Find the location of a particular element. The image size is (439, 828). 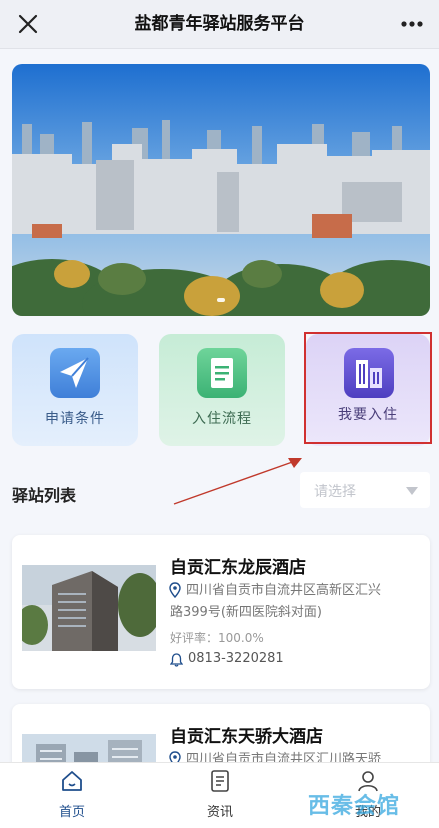

paper-plane-icon is located at coordinates (75, 373).